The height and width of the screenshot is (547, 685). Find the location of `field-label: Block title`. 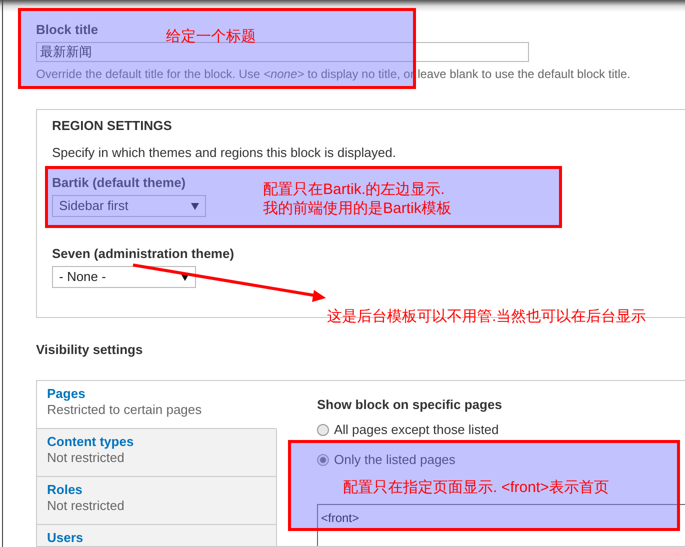

field-label: Block title is located at coordinates (67, 30).